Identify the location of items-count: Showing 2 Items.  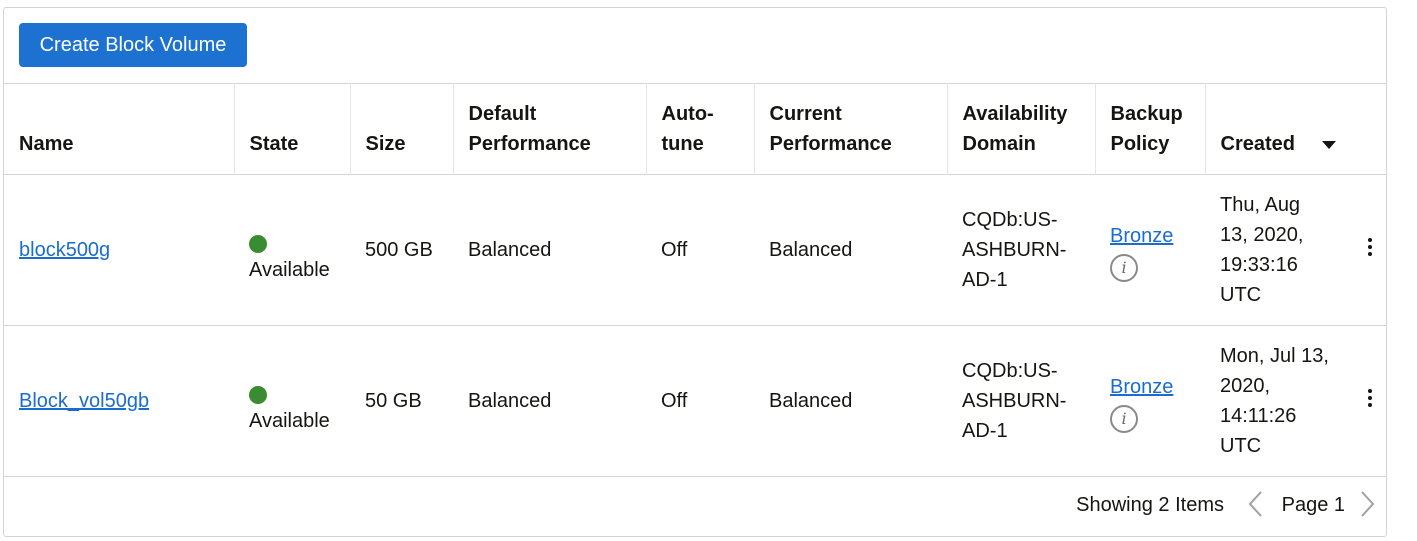
(1150, 505).